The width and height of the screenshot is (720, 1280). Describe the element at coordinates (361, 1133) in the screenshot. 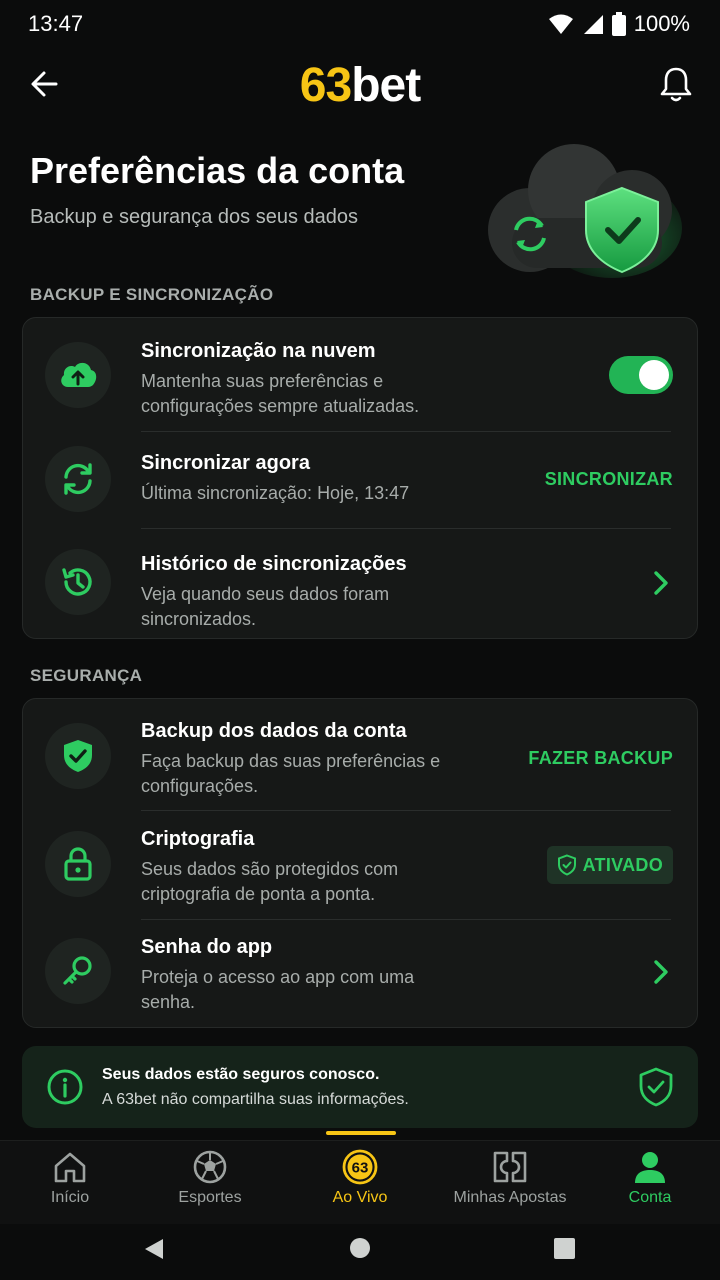

I see `active-indicator` at that location.